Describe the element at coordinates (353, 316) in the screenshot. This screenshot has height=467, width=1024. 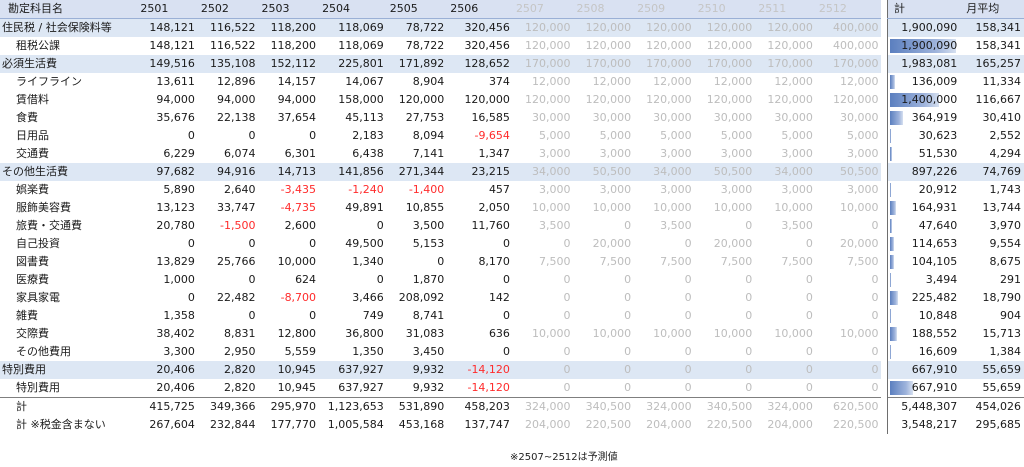
I see `value-cell: 749` at that location.